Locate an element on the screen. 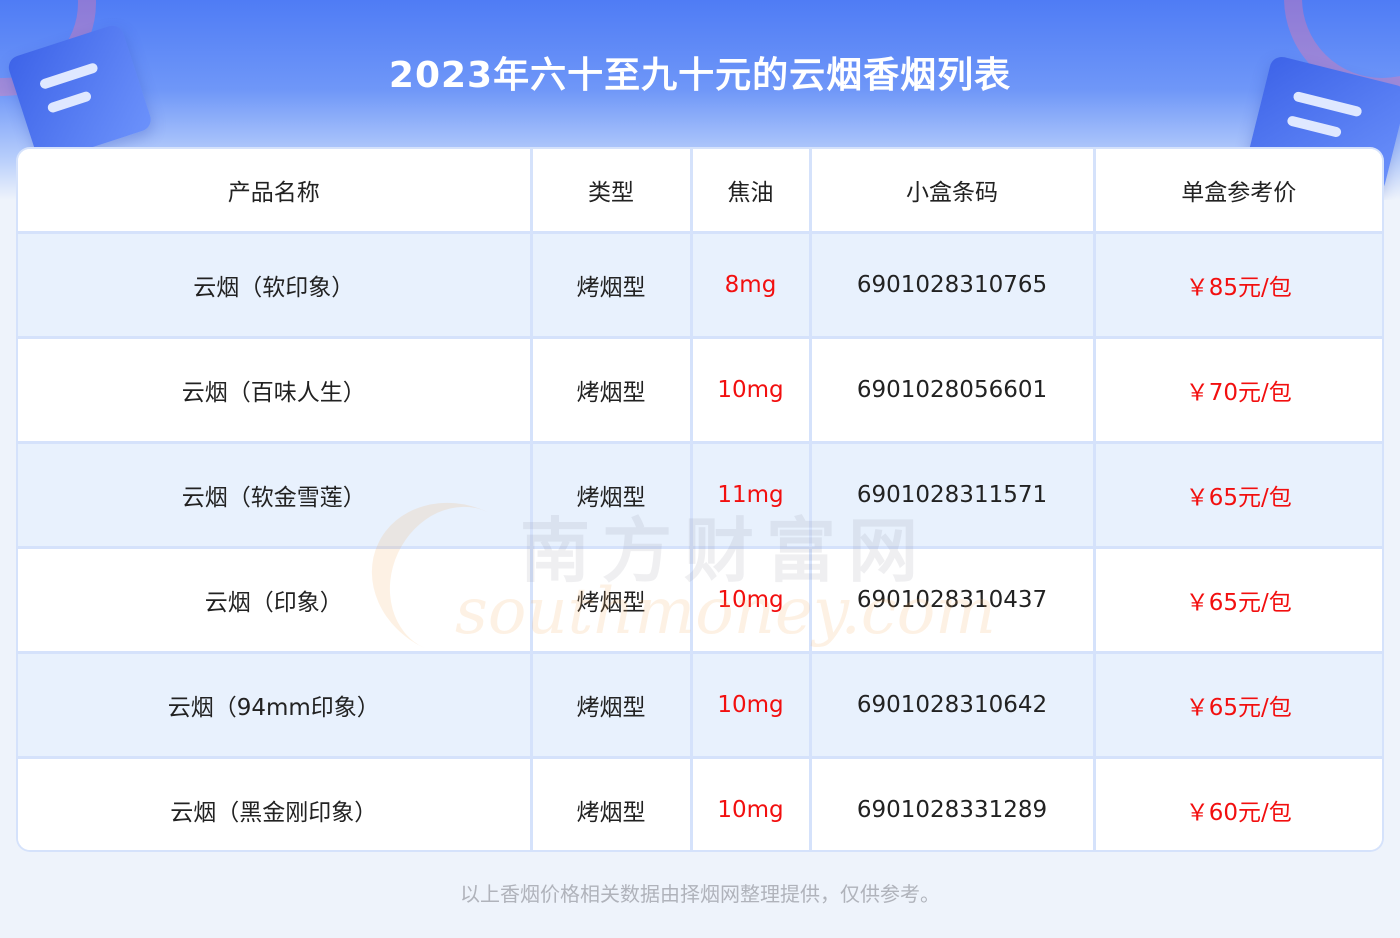 Image resolution: width=1400 pixels, height=938 pixels. table-row: 云烟（软印象） 烤烟型 8mg 6901028310765 ￥85元/包 is located at coordinates (700, 285).